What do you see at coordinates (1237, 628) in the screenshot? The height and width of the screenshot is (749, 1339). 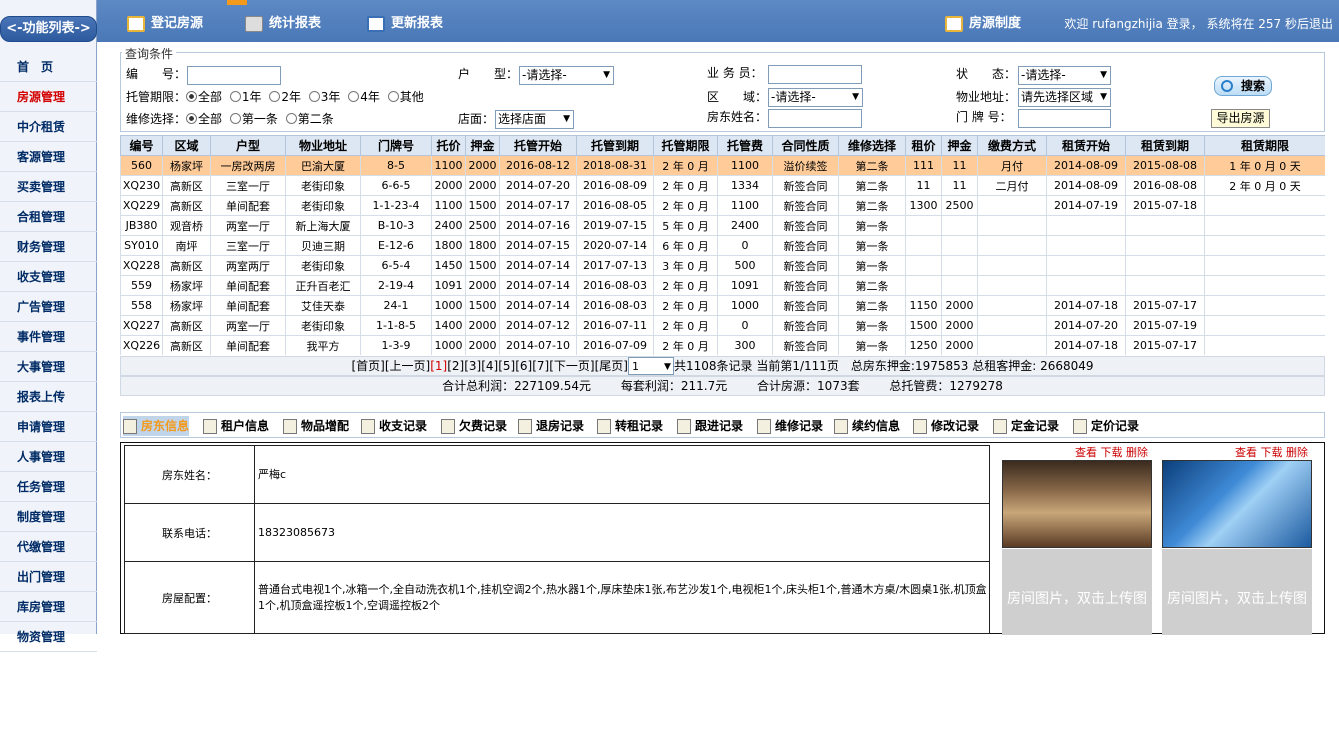 I see `upload-photo-slot-4: 房间图片，双击上传图片` at bounding box center [1237, 628].